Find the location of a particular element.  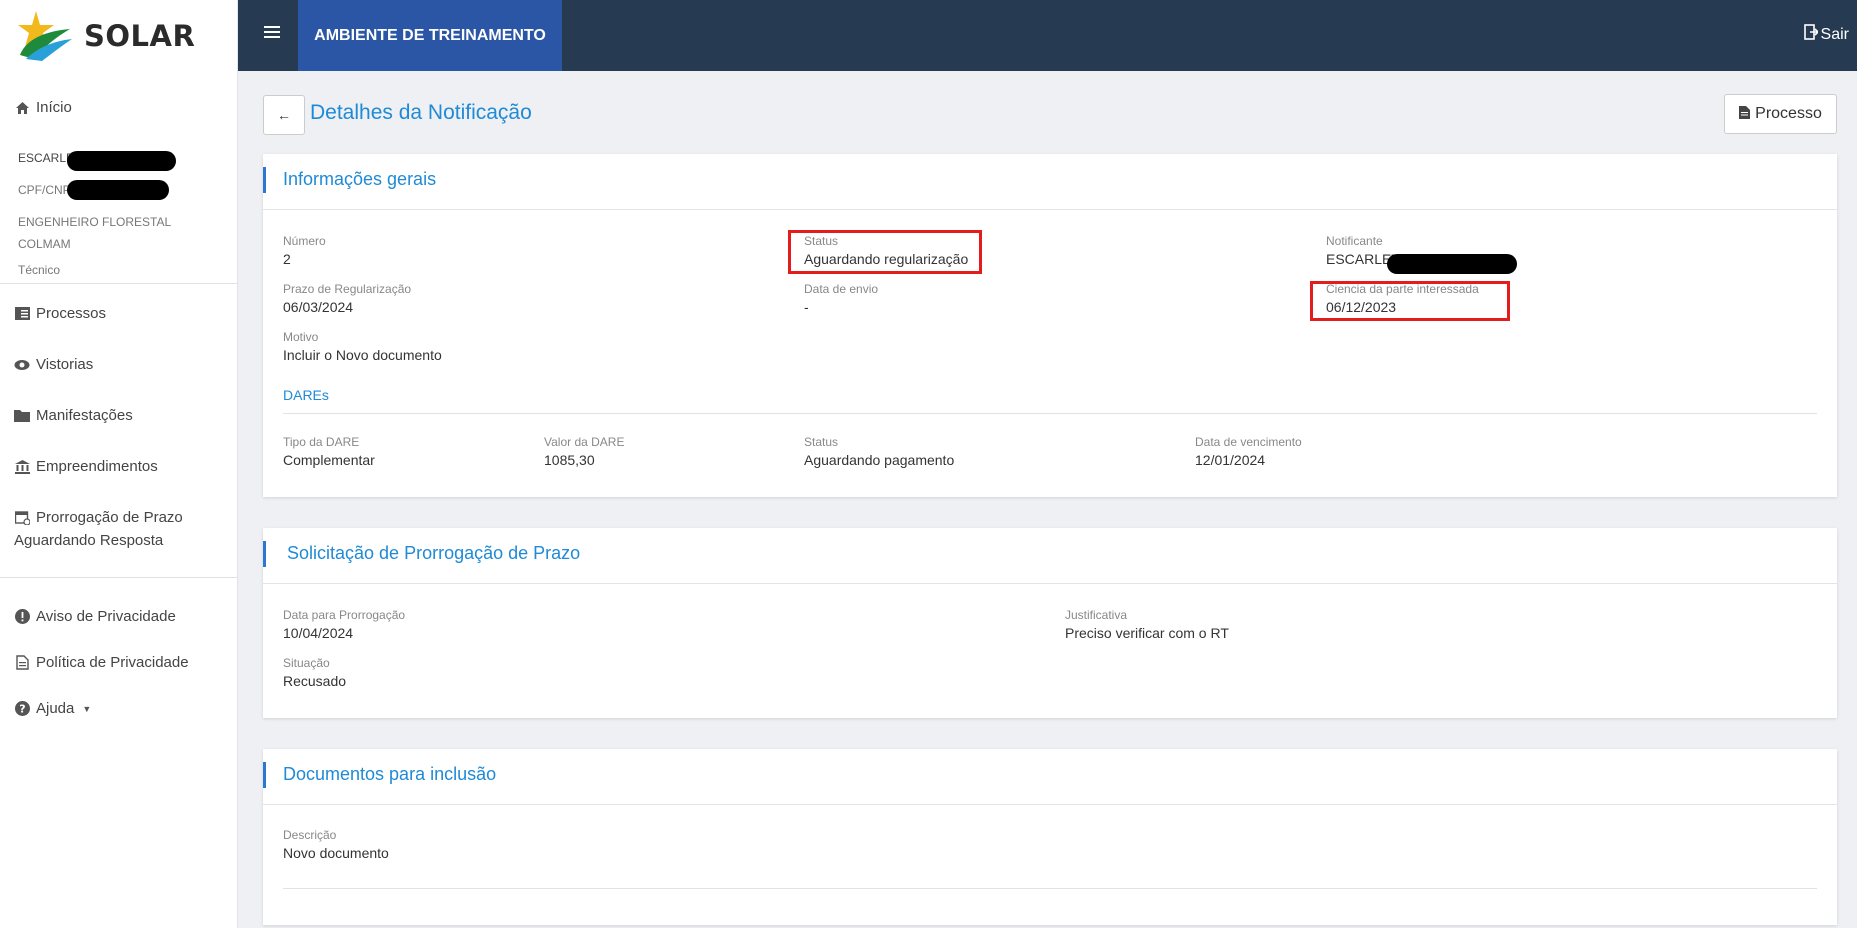

environment-label: AMBIENTE DE TREINAMENTO is located at coordinates (430, 35).